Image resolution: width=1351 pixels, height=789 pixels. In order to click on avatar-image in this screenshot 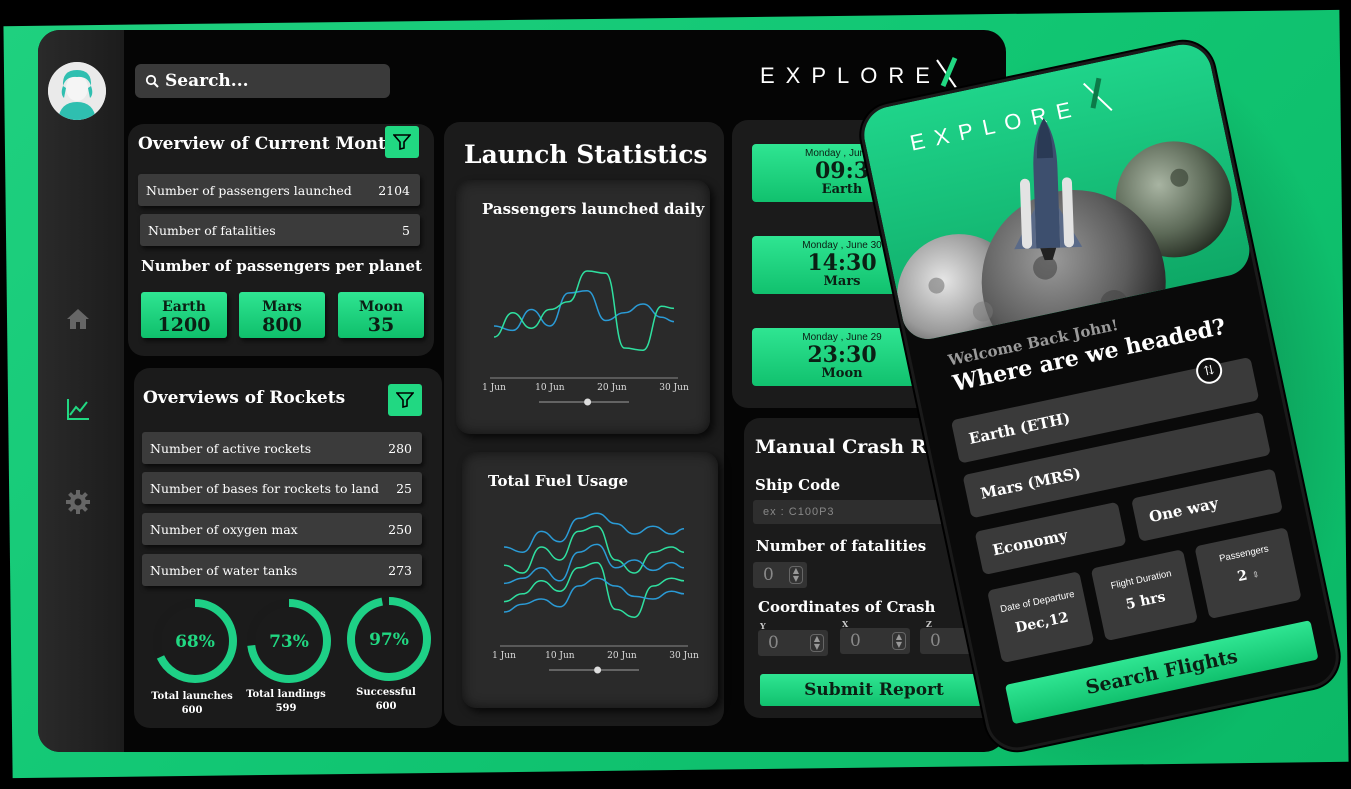, I will do `click(77, 91)`.